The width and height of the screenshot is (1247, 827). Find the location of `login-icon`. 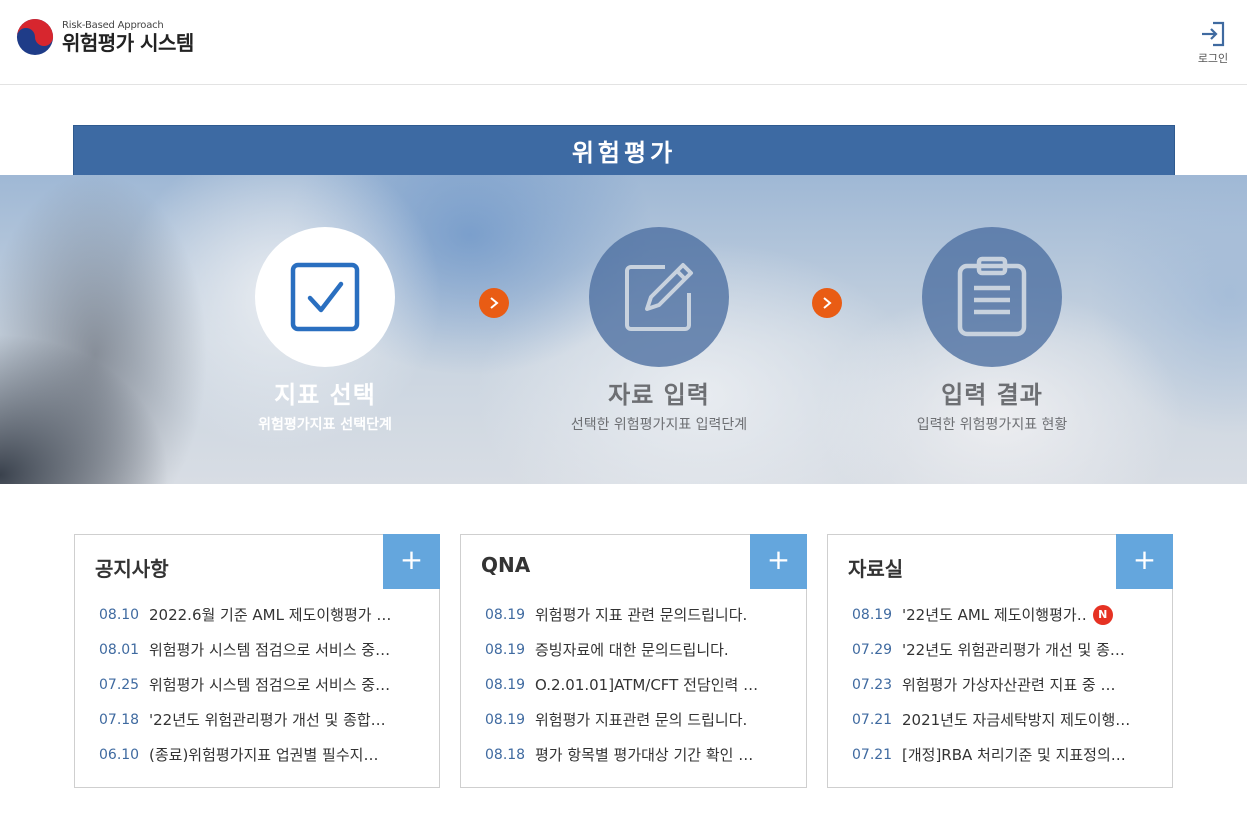

login-icon is located at coordinates (1213, 34).